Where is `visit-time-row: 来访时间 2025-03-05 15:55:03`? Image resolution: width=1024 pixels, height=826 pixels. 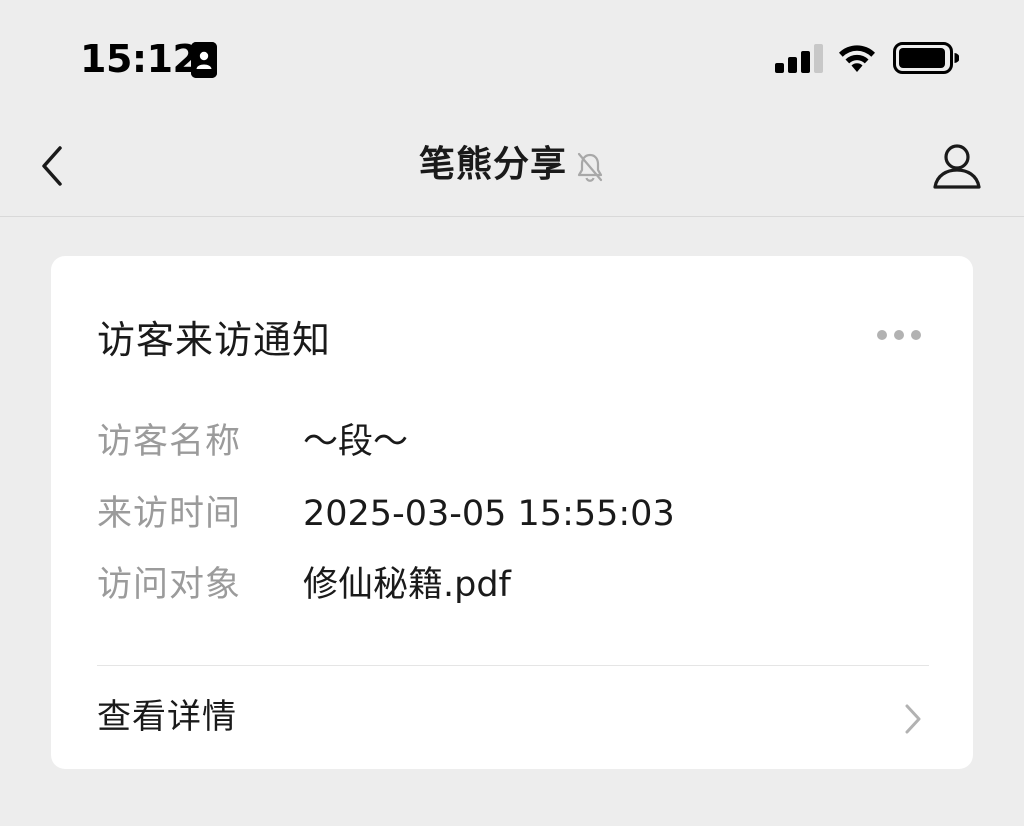
visit-time-row: 来访时间 2025-03-05 15:55:03 is located at coordinates (507, 514).